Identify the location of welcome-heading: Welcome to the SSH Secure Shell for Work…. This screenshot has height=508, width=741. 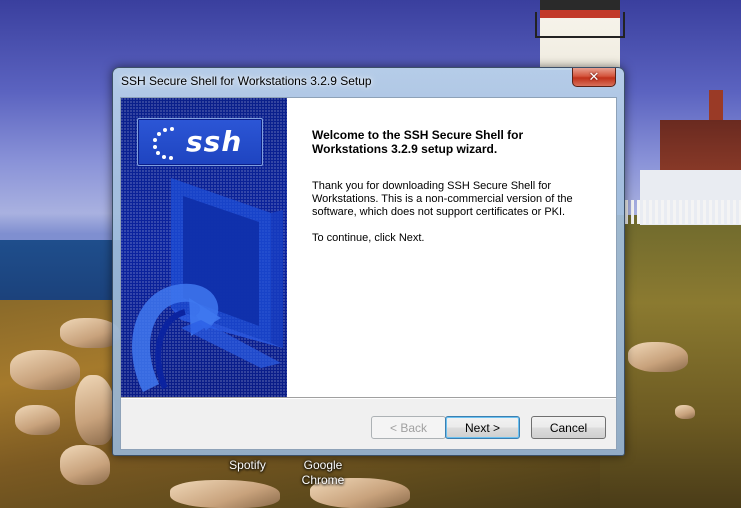
(418, 142).